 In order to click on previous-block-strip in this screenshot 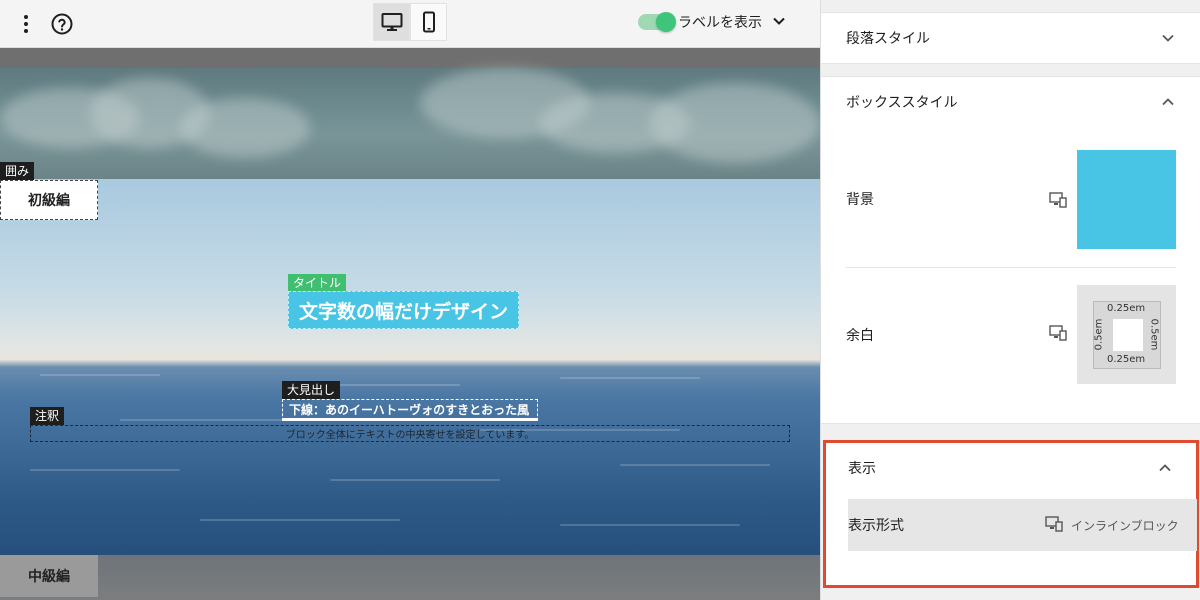, I will do `click(410, 58)`.